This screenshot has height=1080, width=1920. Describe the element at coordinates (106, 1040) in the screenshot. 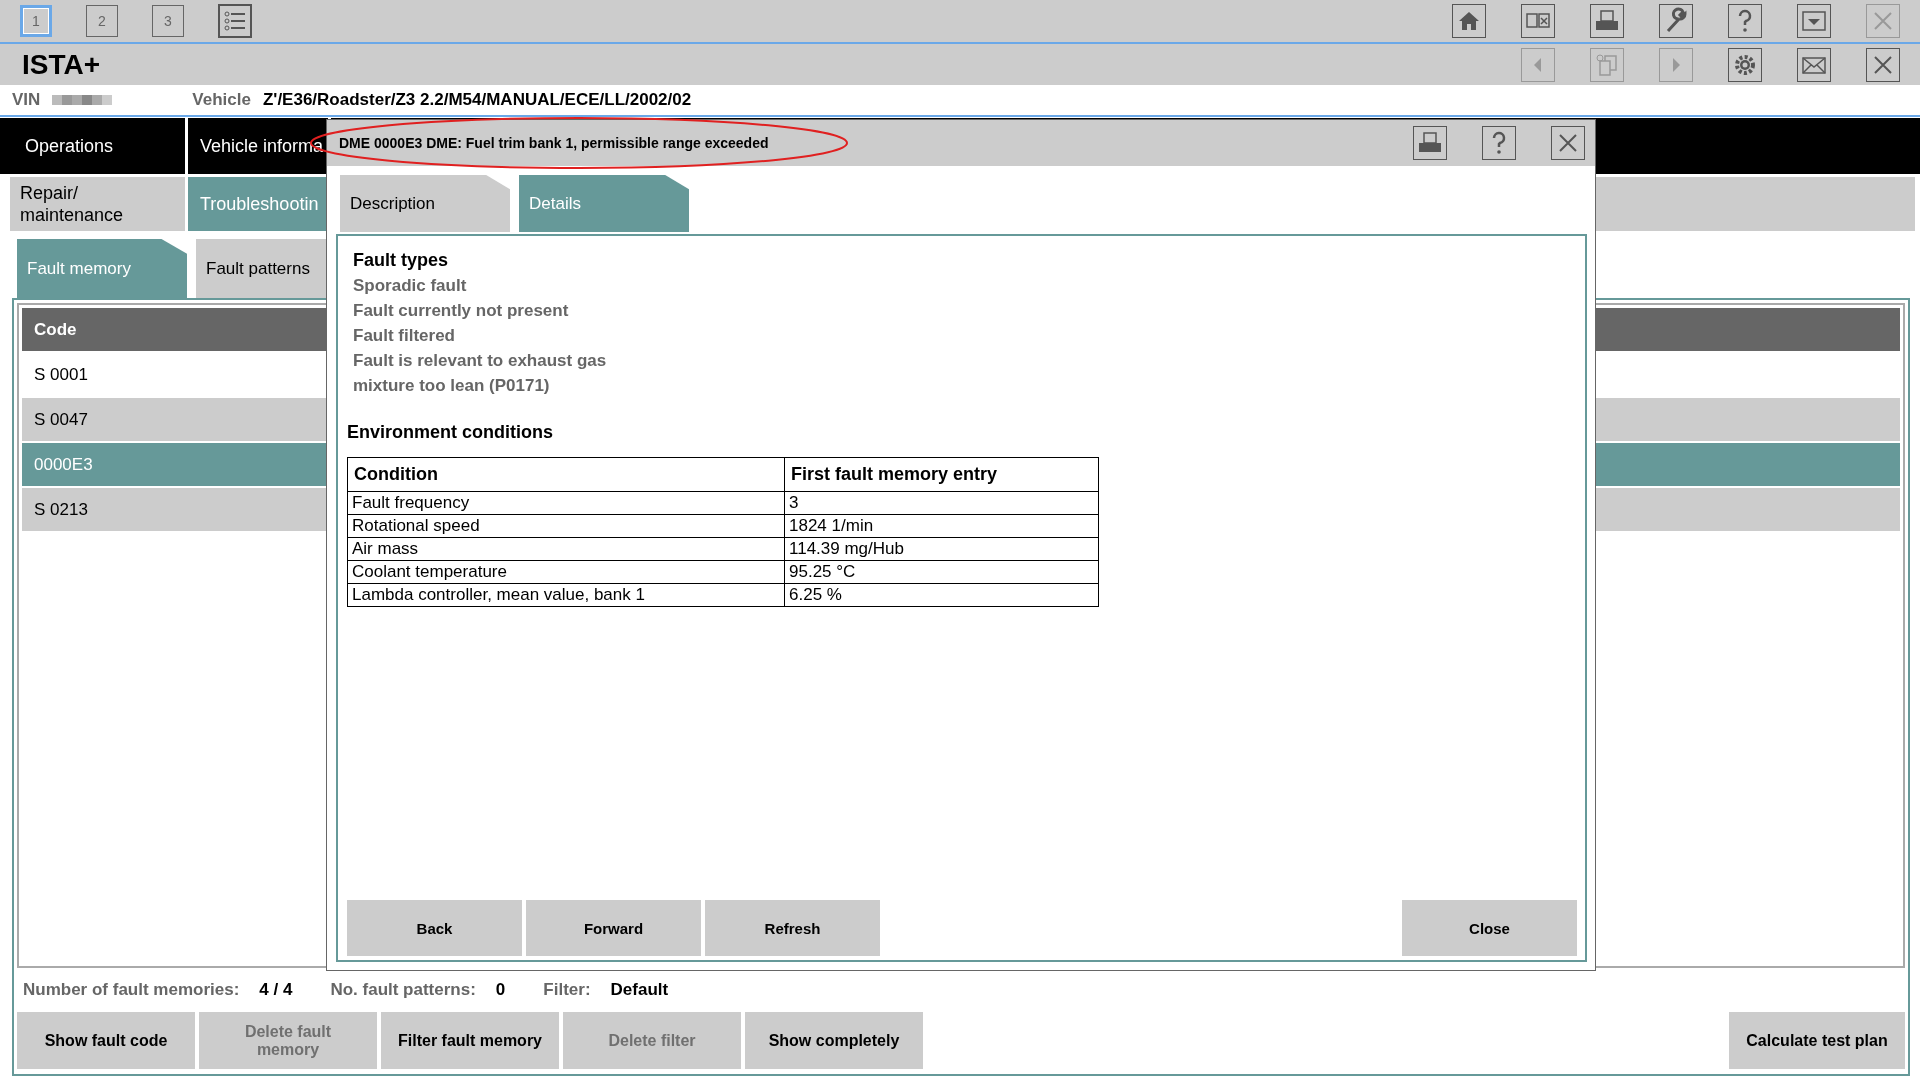

I see `action-button: Show fault code` at that location.